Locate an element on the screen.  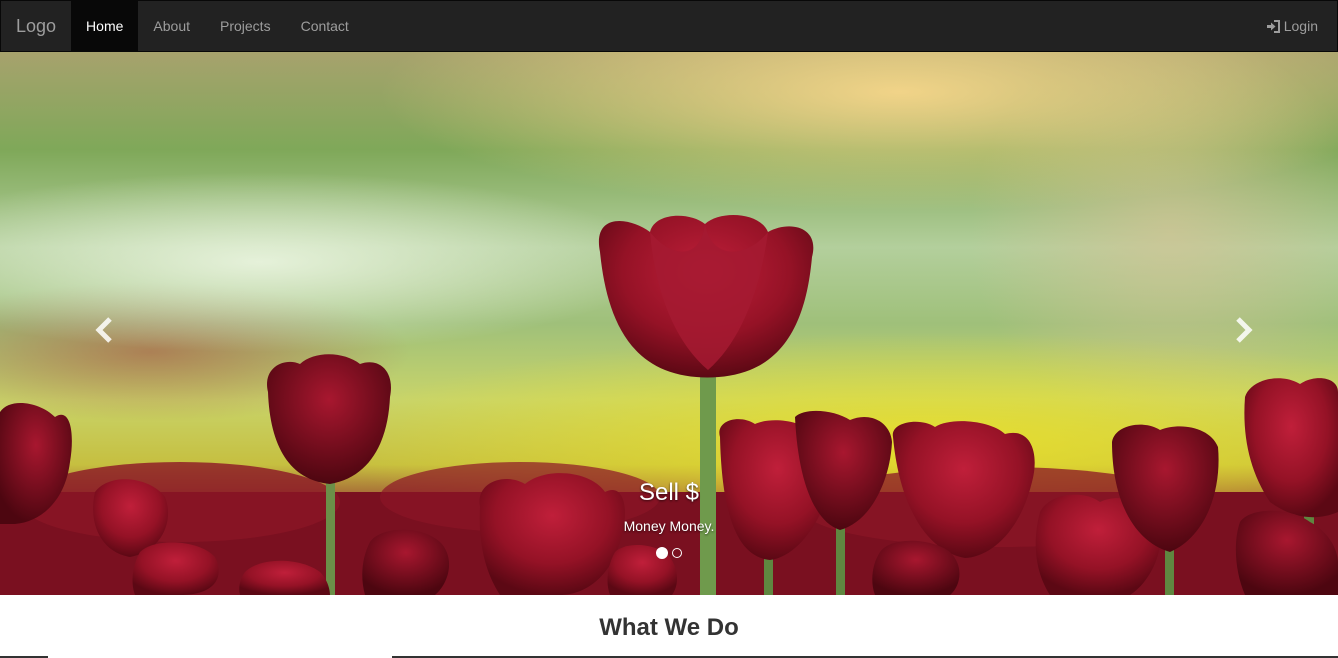
nav-menu: Home About Projects Contact is located at coordinates (217, 26).